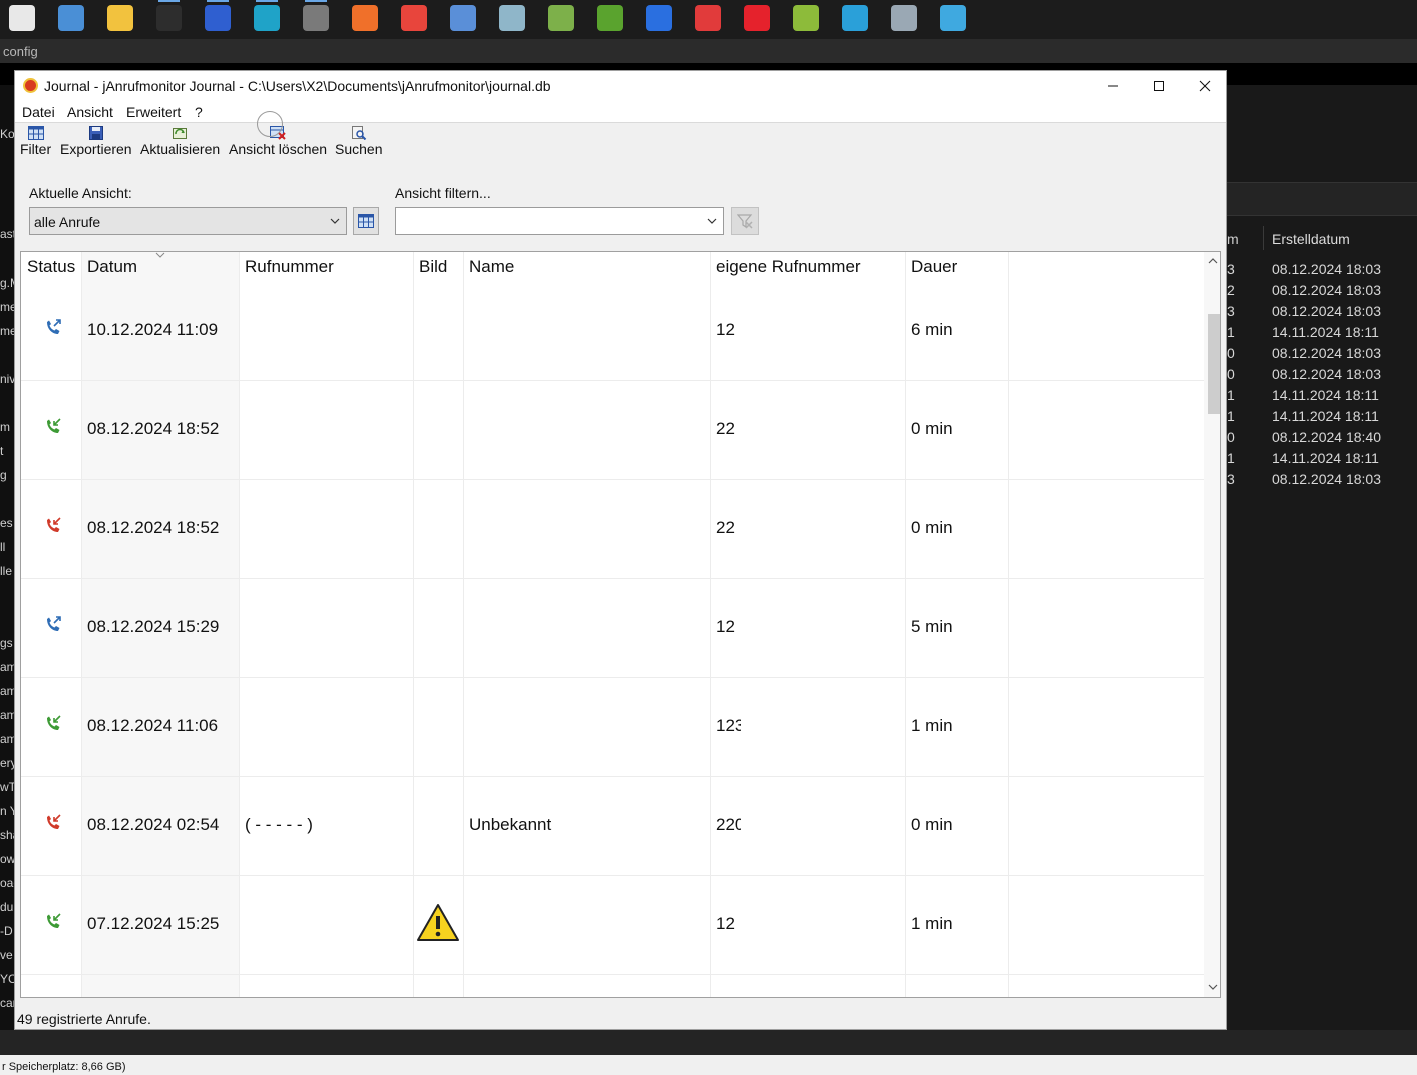 This screenshot has height=1075, width=1417. I want to click on column-header-datum: Datum, so click(112, 267).